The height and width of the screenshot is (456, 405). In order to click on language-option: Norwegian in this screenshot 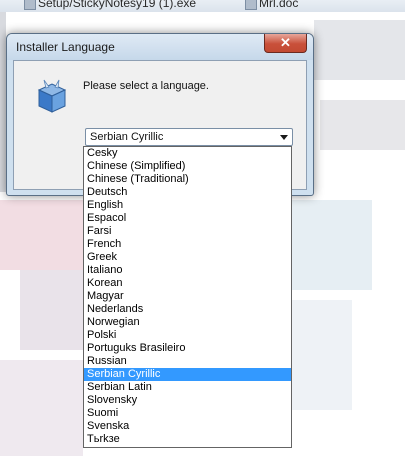, I will do `click(187, 322)`.